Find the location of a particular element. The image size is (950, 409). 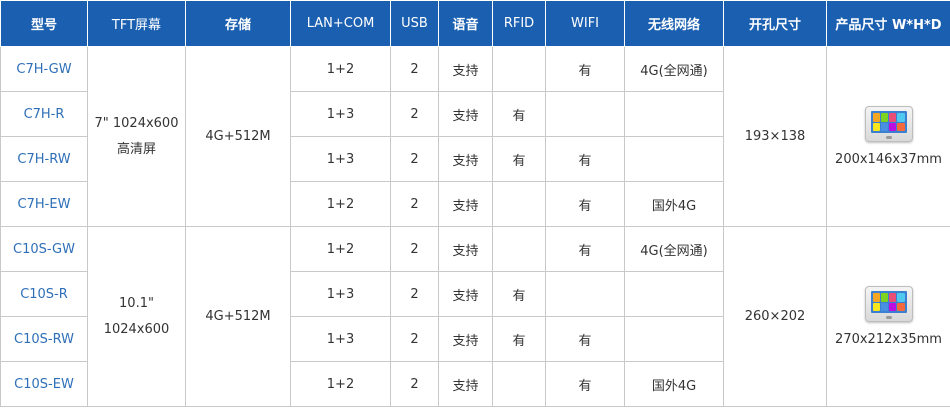

header-voice: 语音 is located at coordinates (465, 23).